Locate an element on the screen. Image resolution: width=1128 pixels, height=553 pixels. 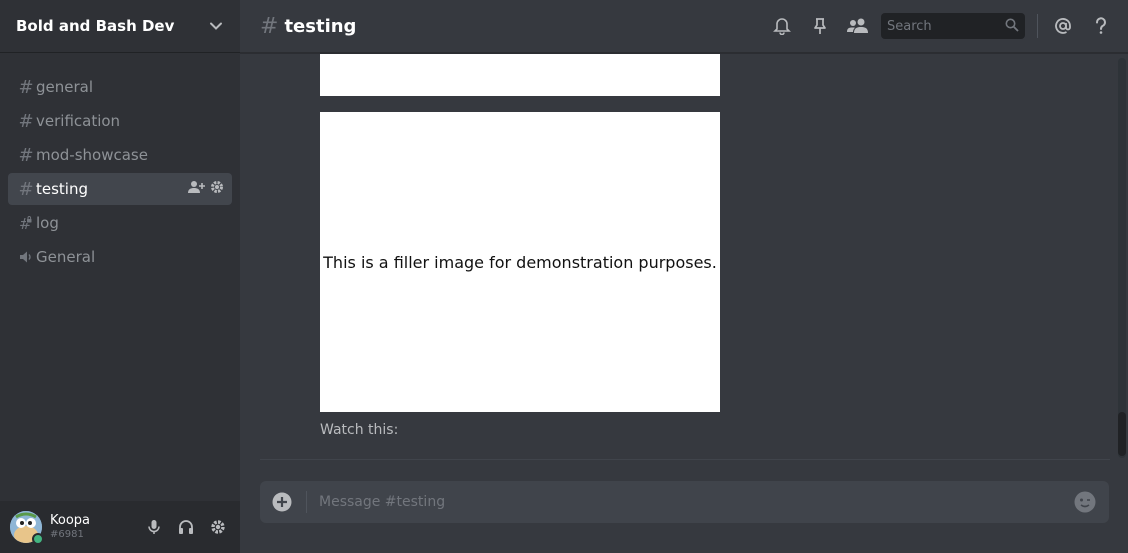
channel-name: verification is located at coordinates (78, 121).